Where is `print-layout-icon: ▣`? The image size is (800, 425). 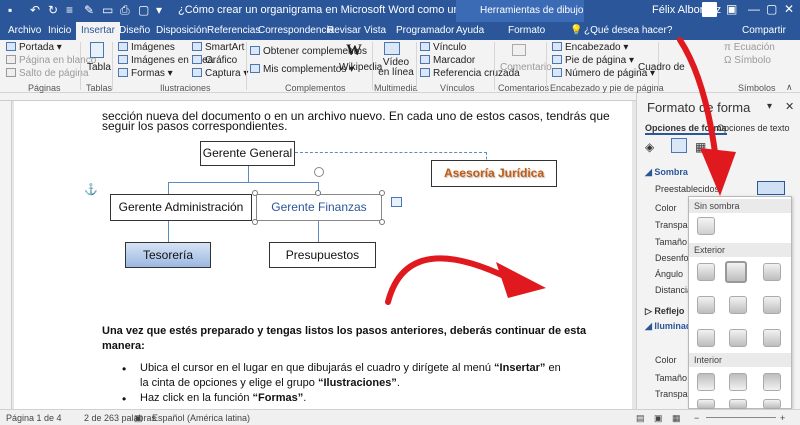 print-layout-icon: ▣ is located at coordinates (658, 418).